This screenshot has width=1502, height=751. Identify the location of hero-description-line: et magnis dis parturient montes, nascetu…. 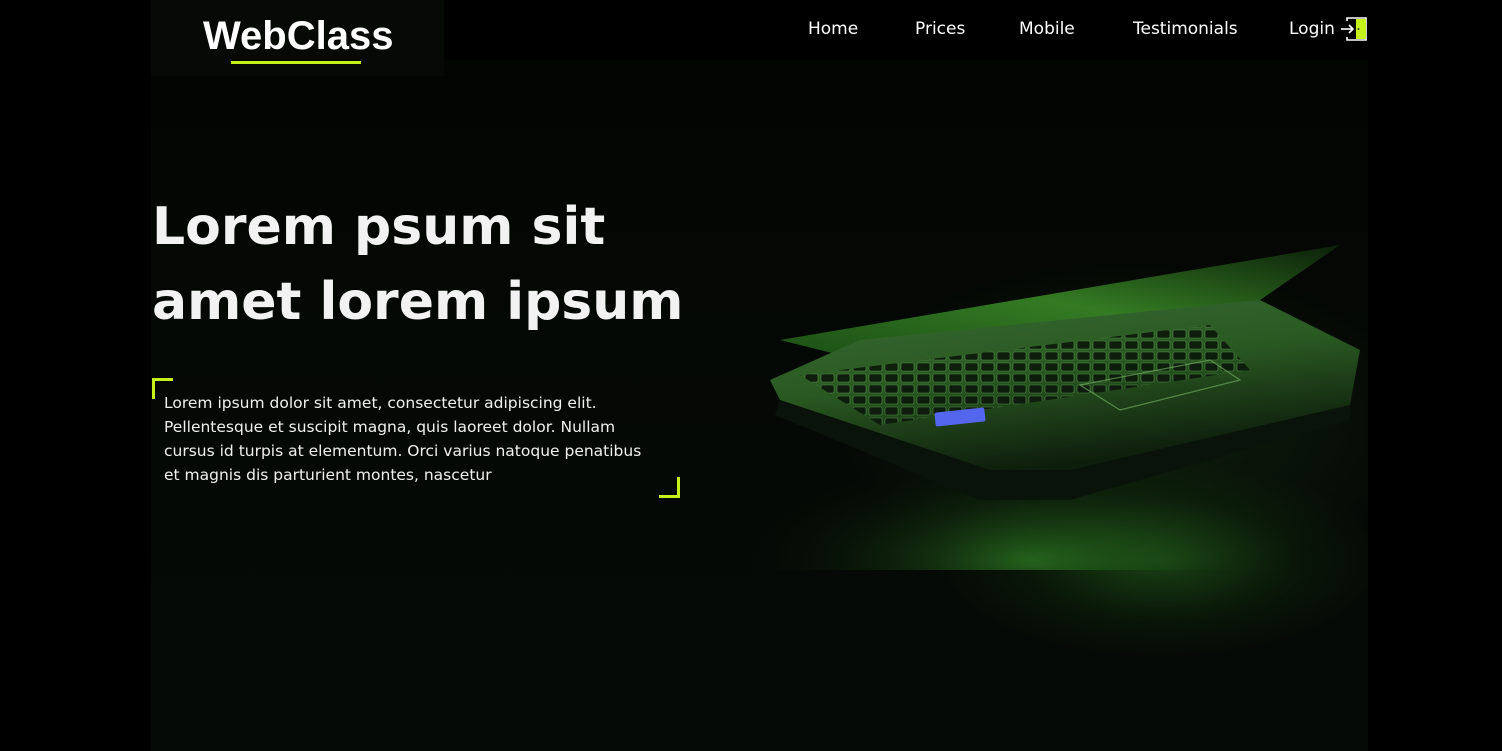
(328, 475).